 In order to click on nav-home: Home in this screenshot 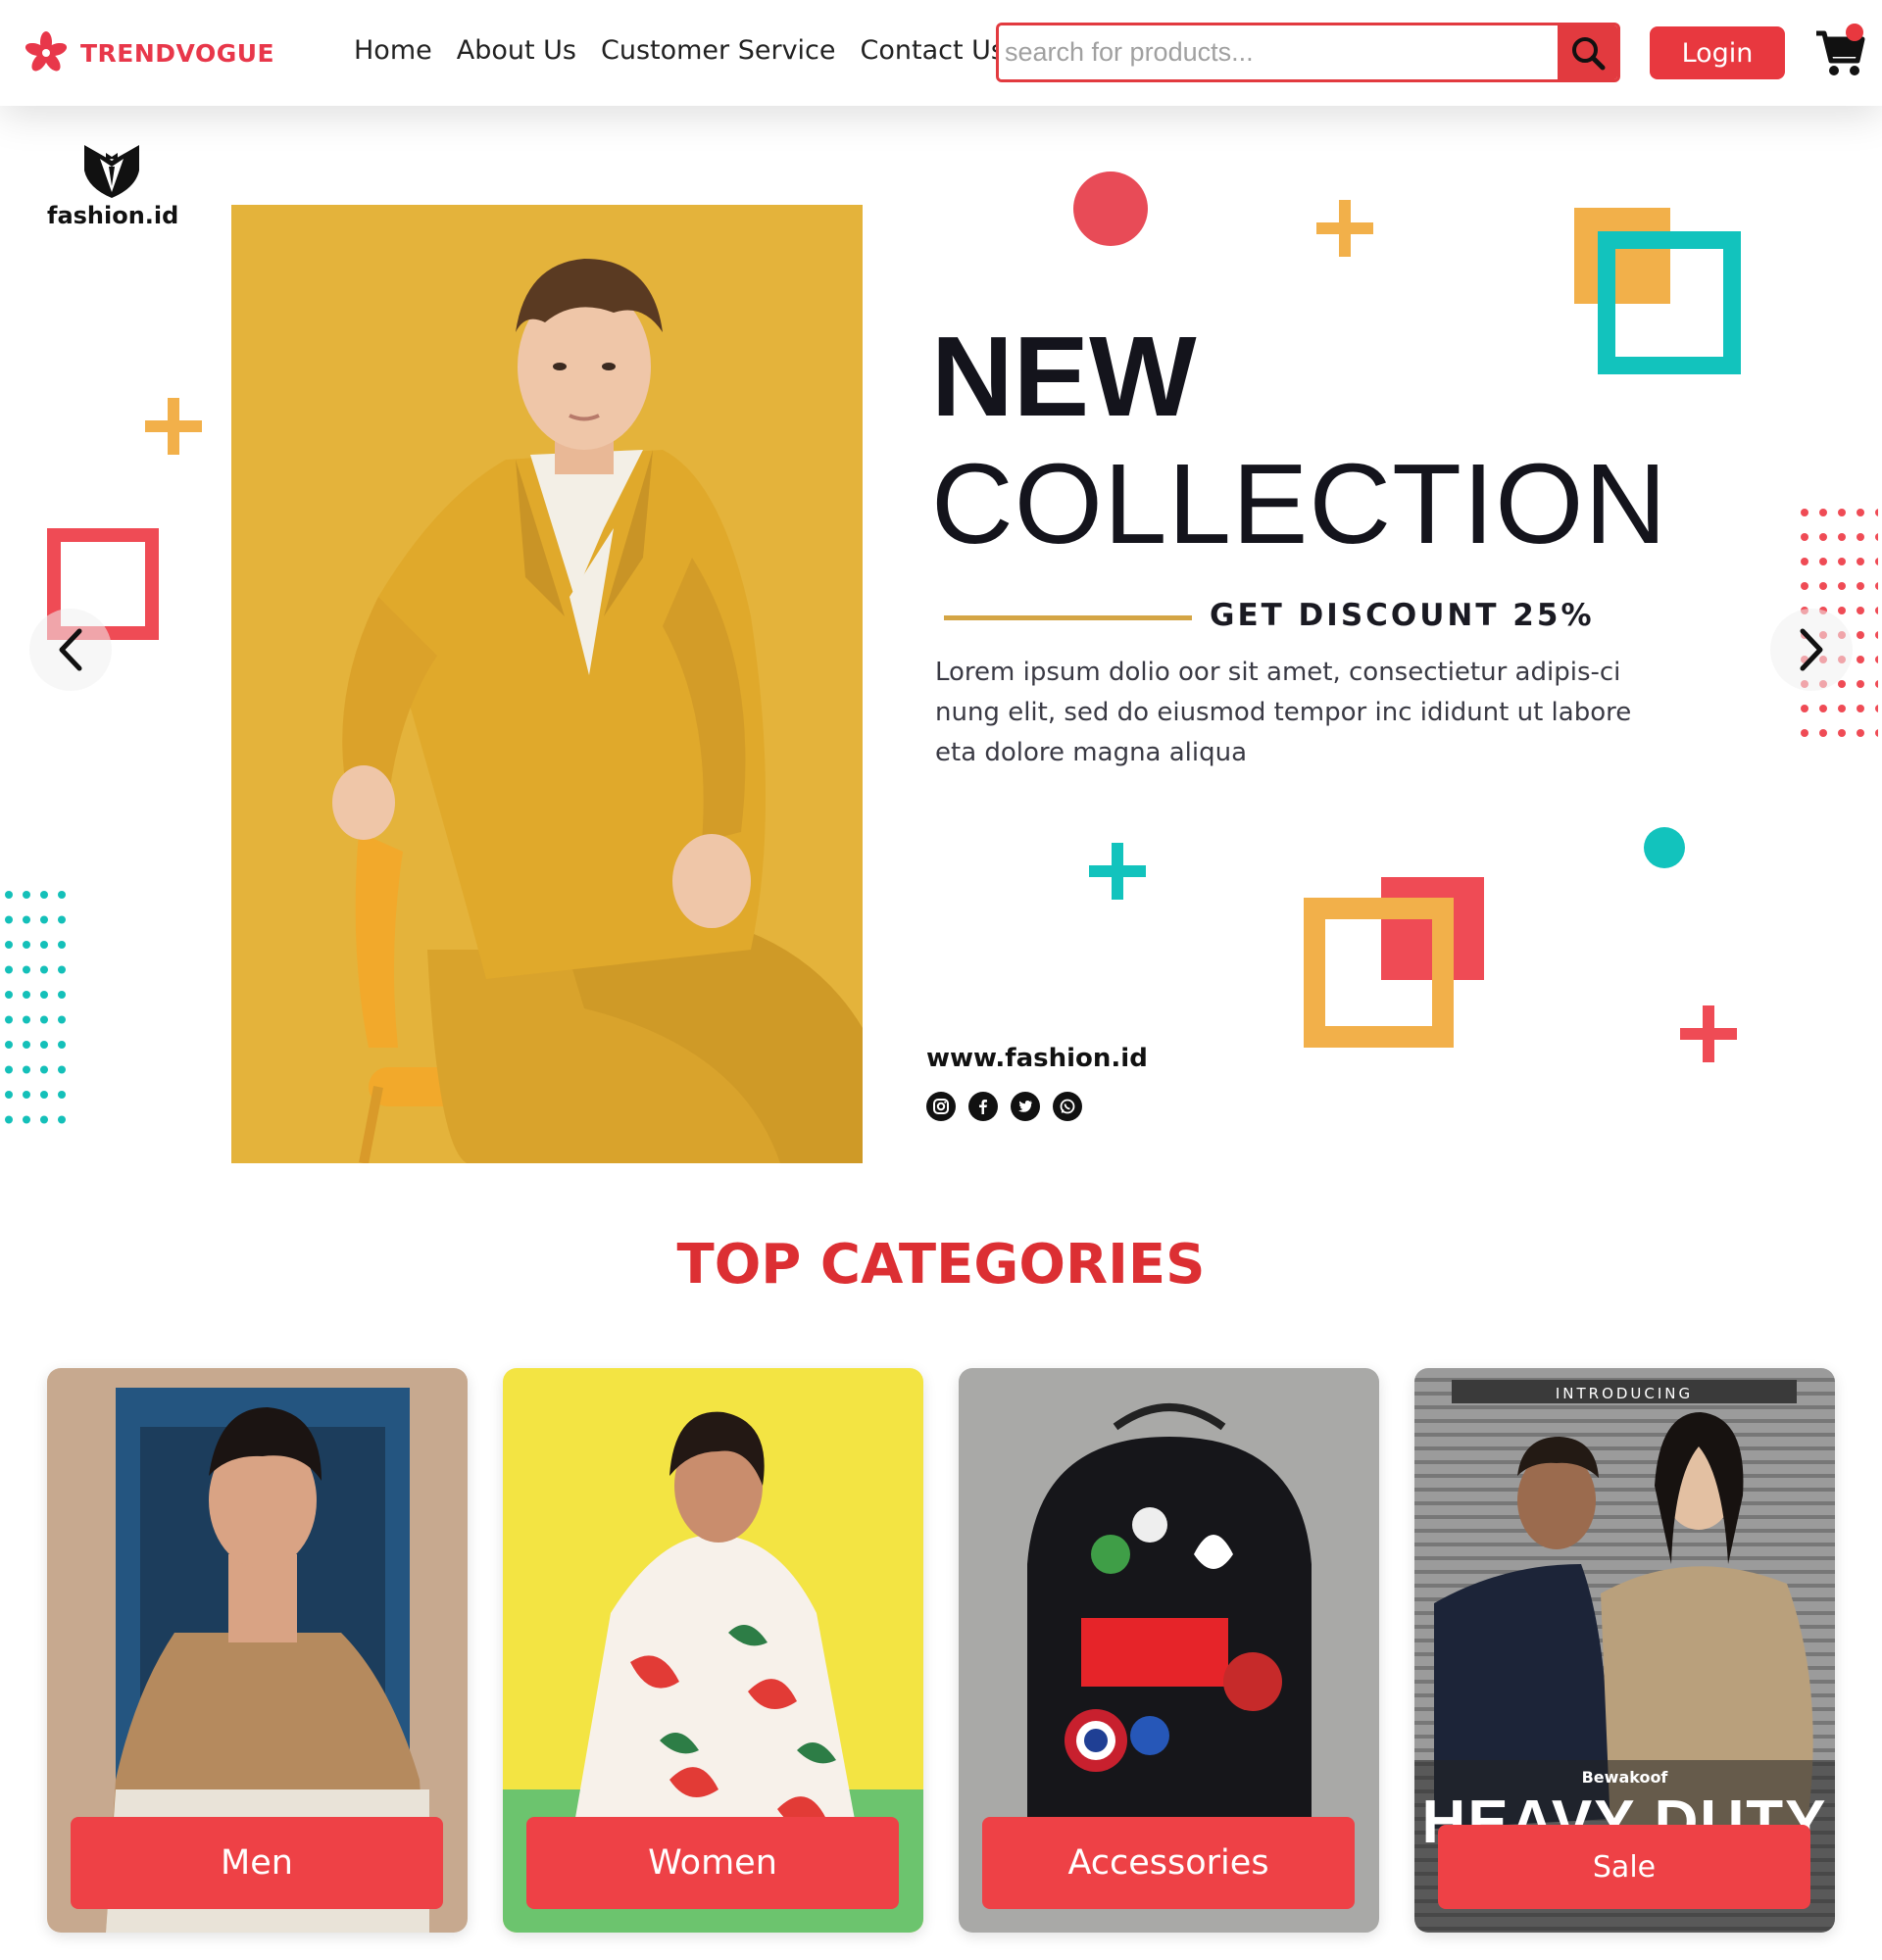, I will do `click(393, 50)`.